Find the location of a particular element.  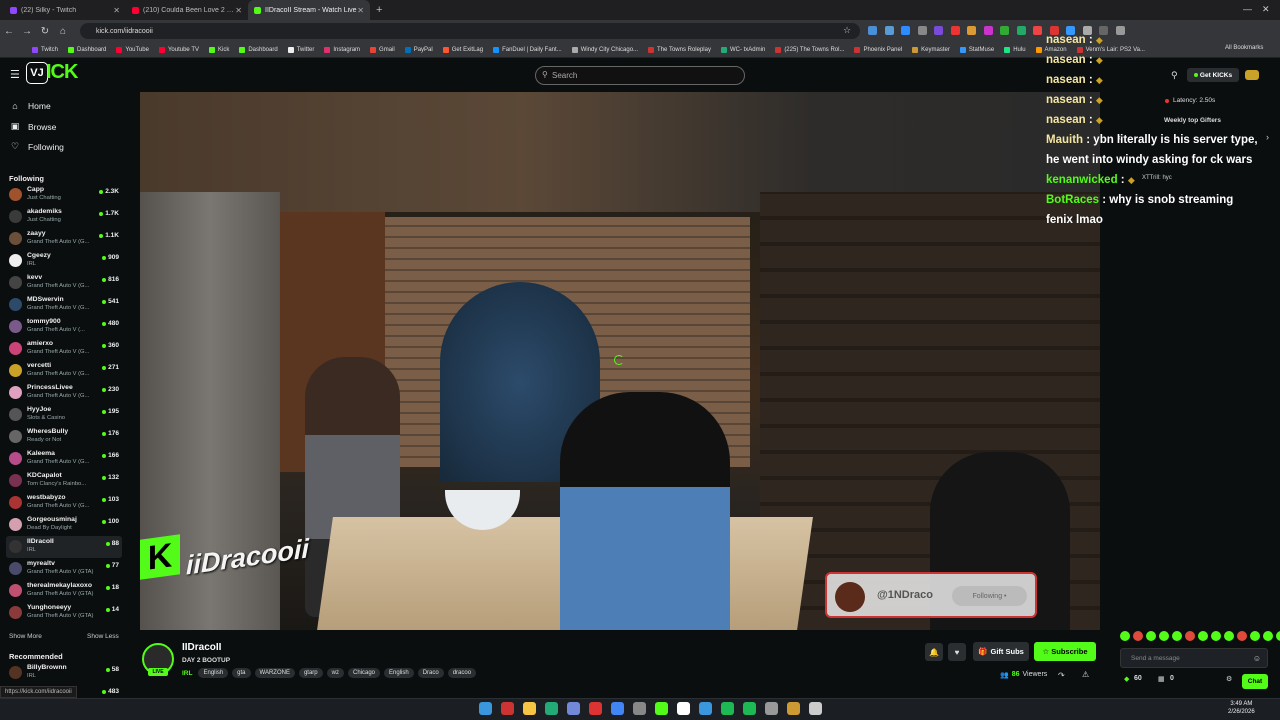

emoji-icon: ☺ is located at coordinates (1257, 658).